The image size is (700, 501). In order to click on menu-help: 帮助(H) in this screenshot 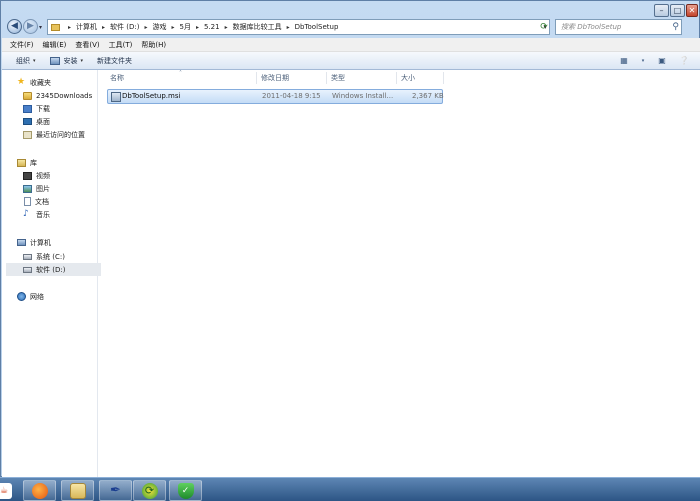, I will do `click(153, 45)`.